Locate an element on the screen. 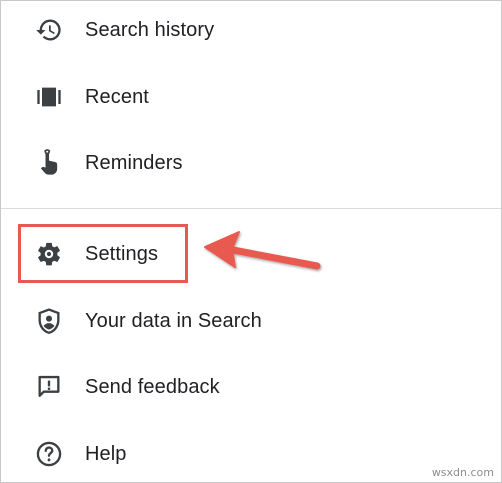 This screenshot has width=502, height=483. menu-divider is located at coordinates (251, 208).